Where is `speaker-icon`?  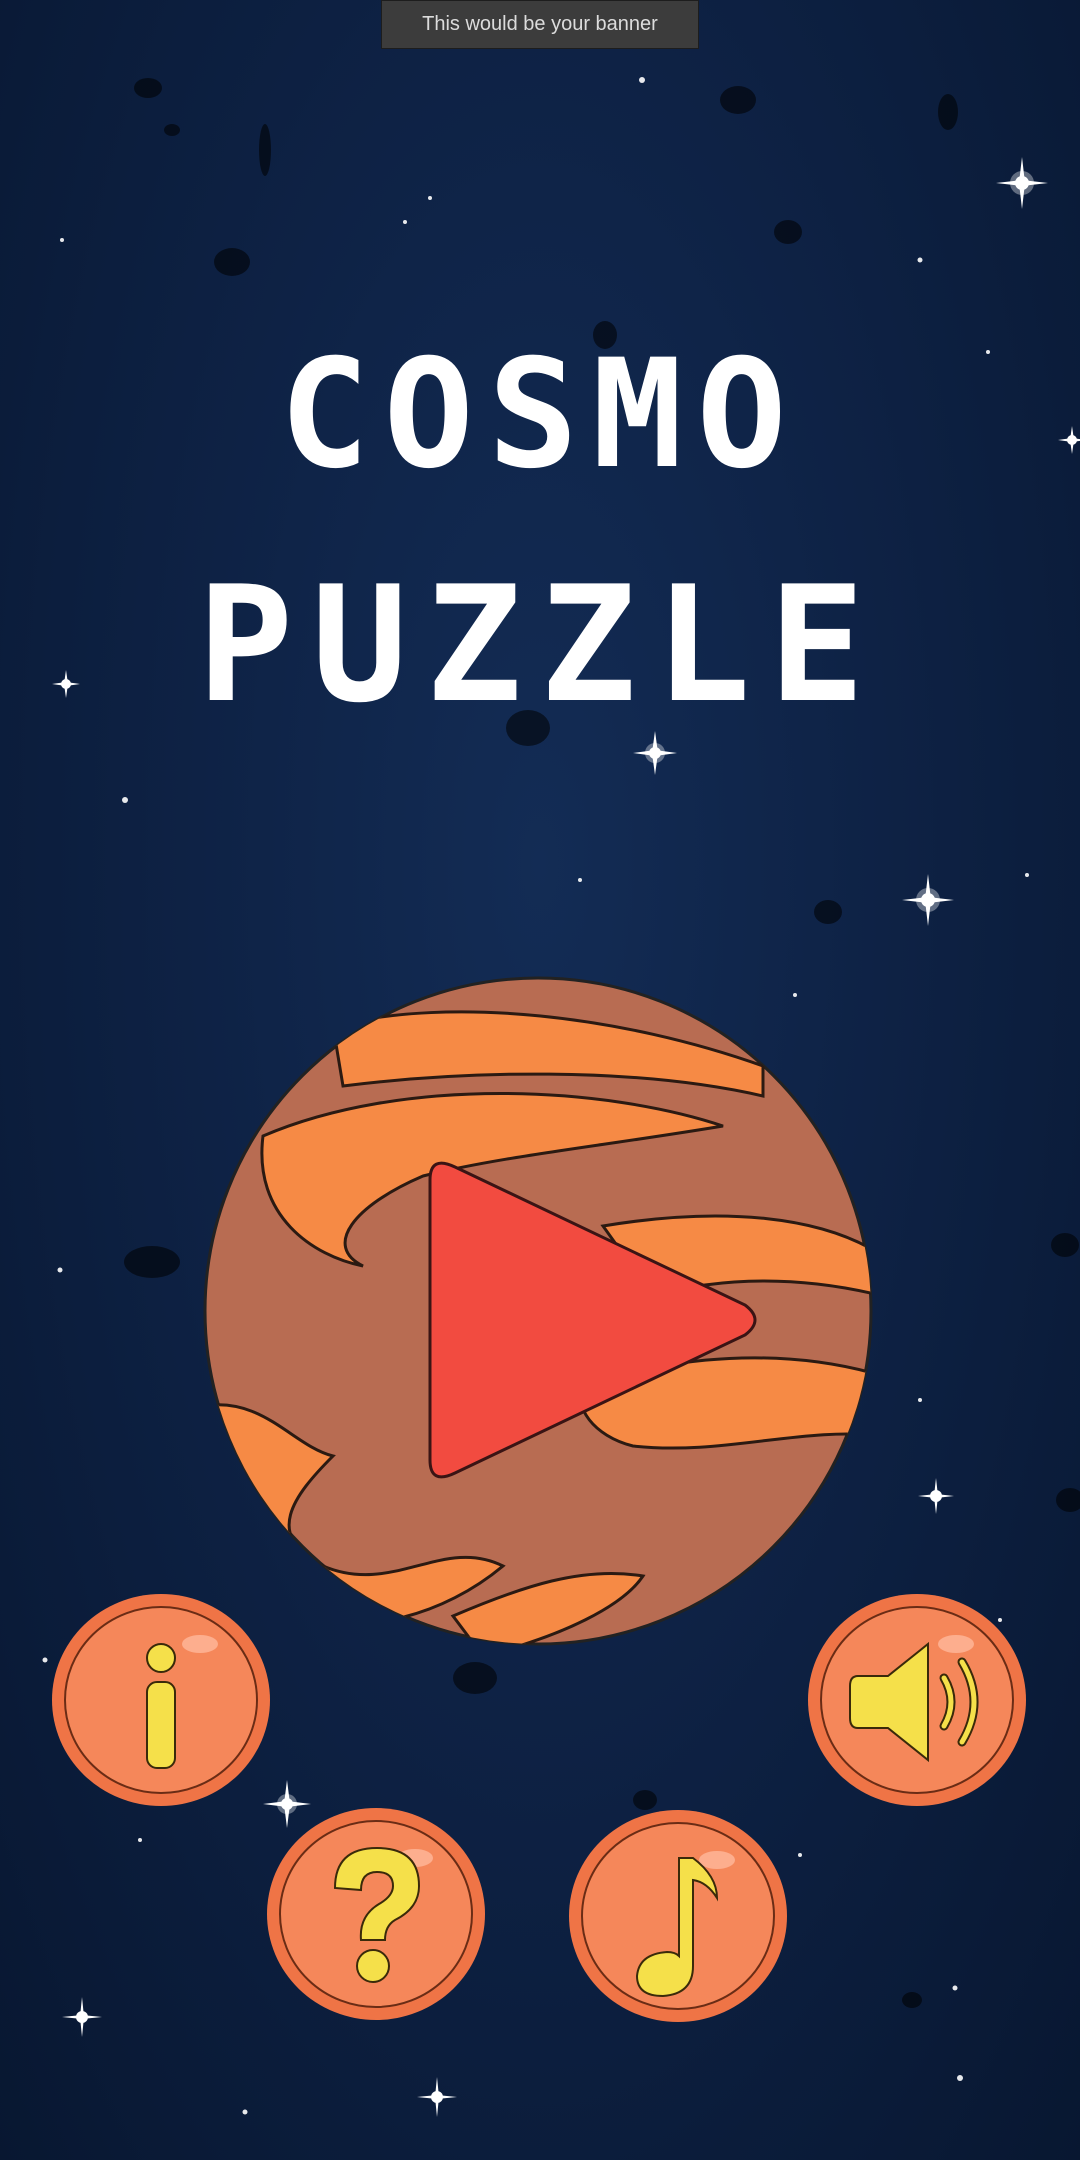
speaker-icon is located at coordinates (917, 1700).